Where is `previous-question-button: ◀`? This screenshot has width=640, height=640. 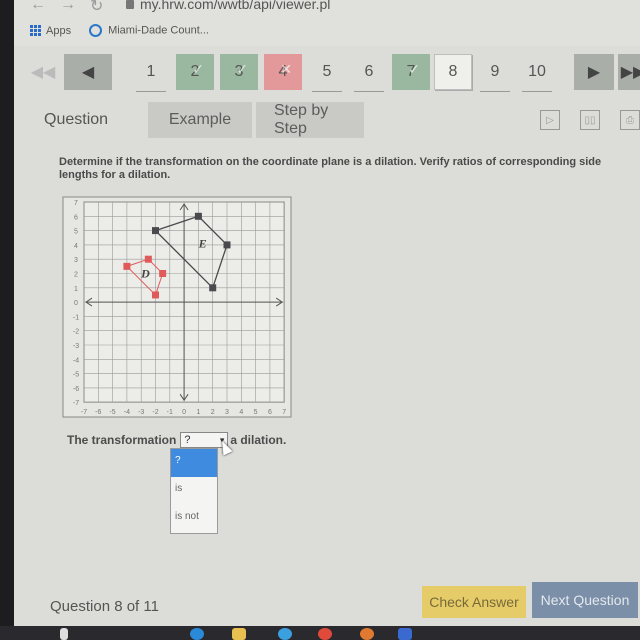
previous-question-button: ◀ is located at coordinates (88, 72).